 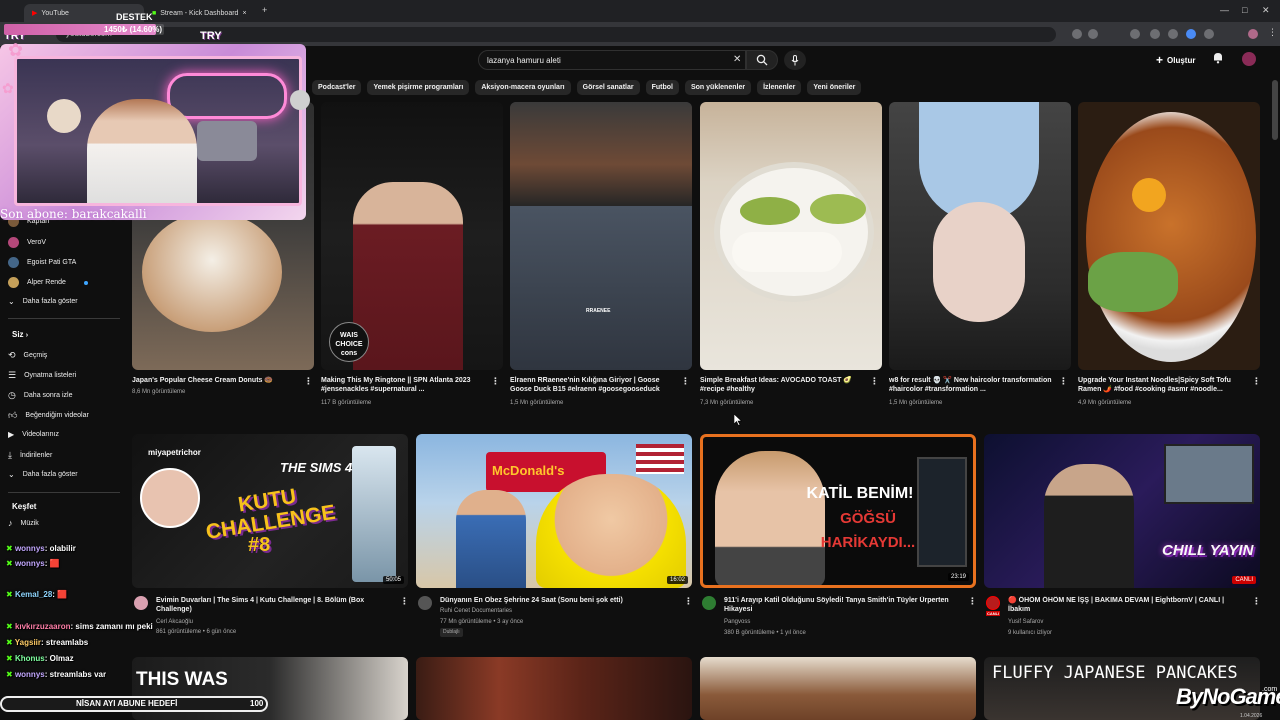 I want to click on sidebar-show-more-subs: ⌄ Daha fazla göster, so click(x=43, y=301).